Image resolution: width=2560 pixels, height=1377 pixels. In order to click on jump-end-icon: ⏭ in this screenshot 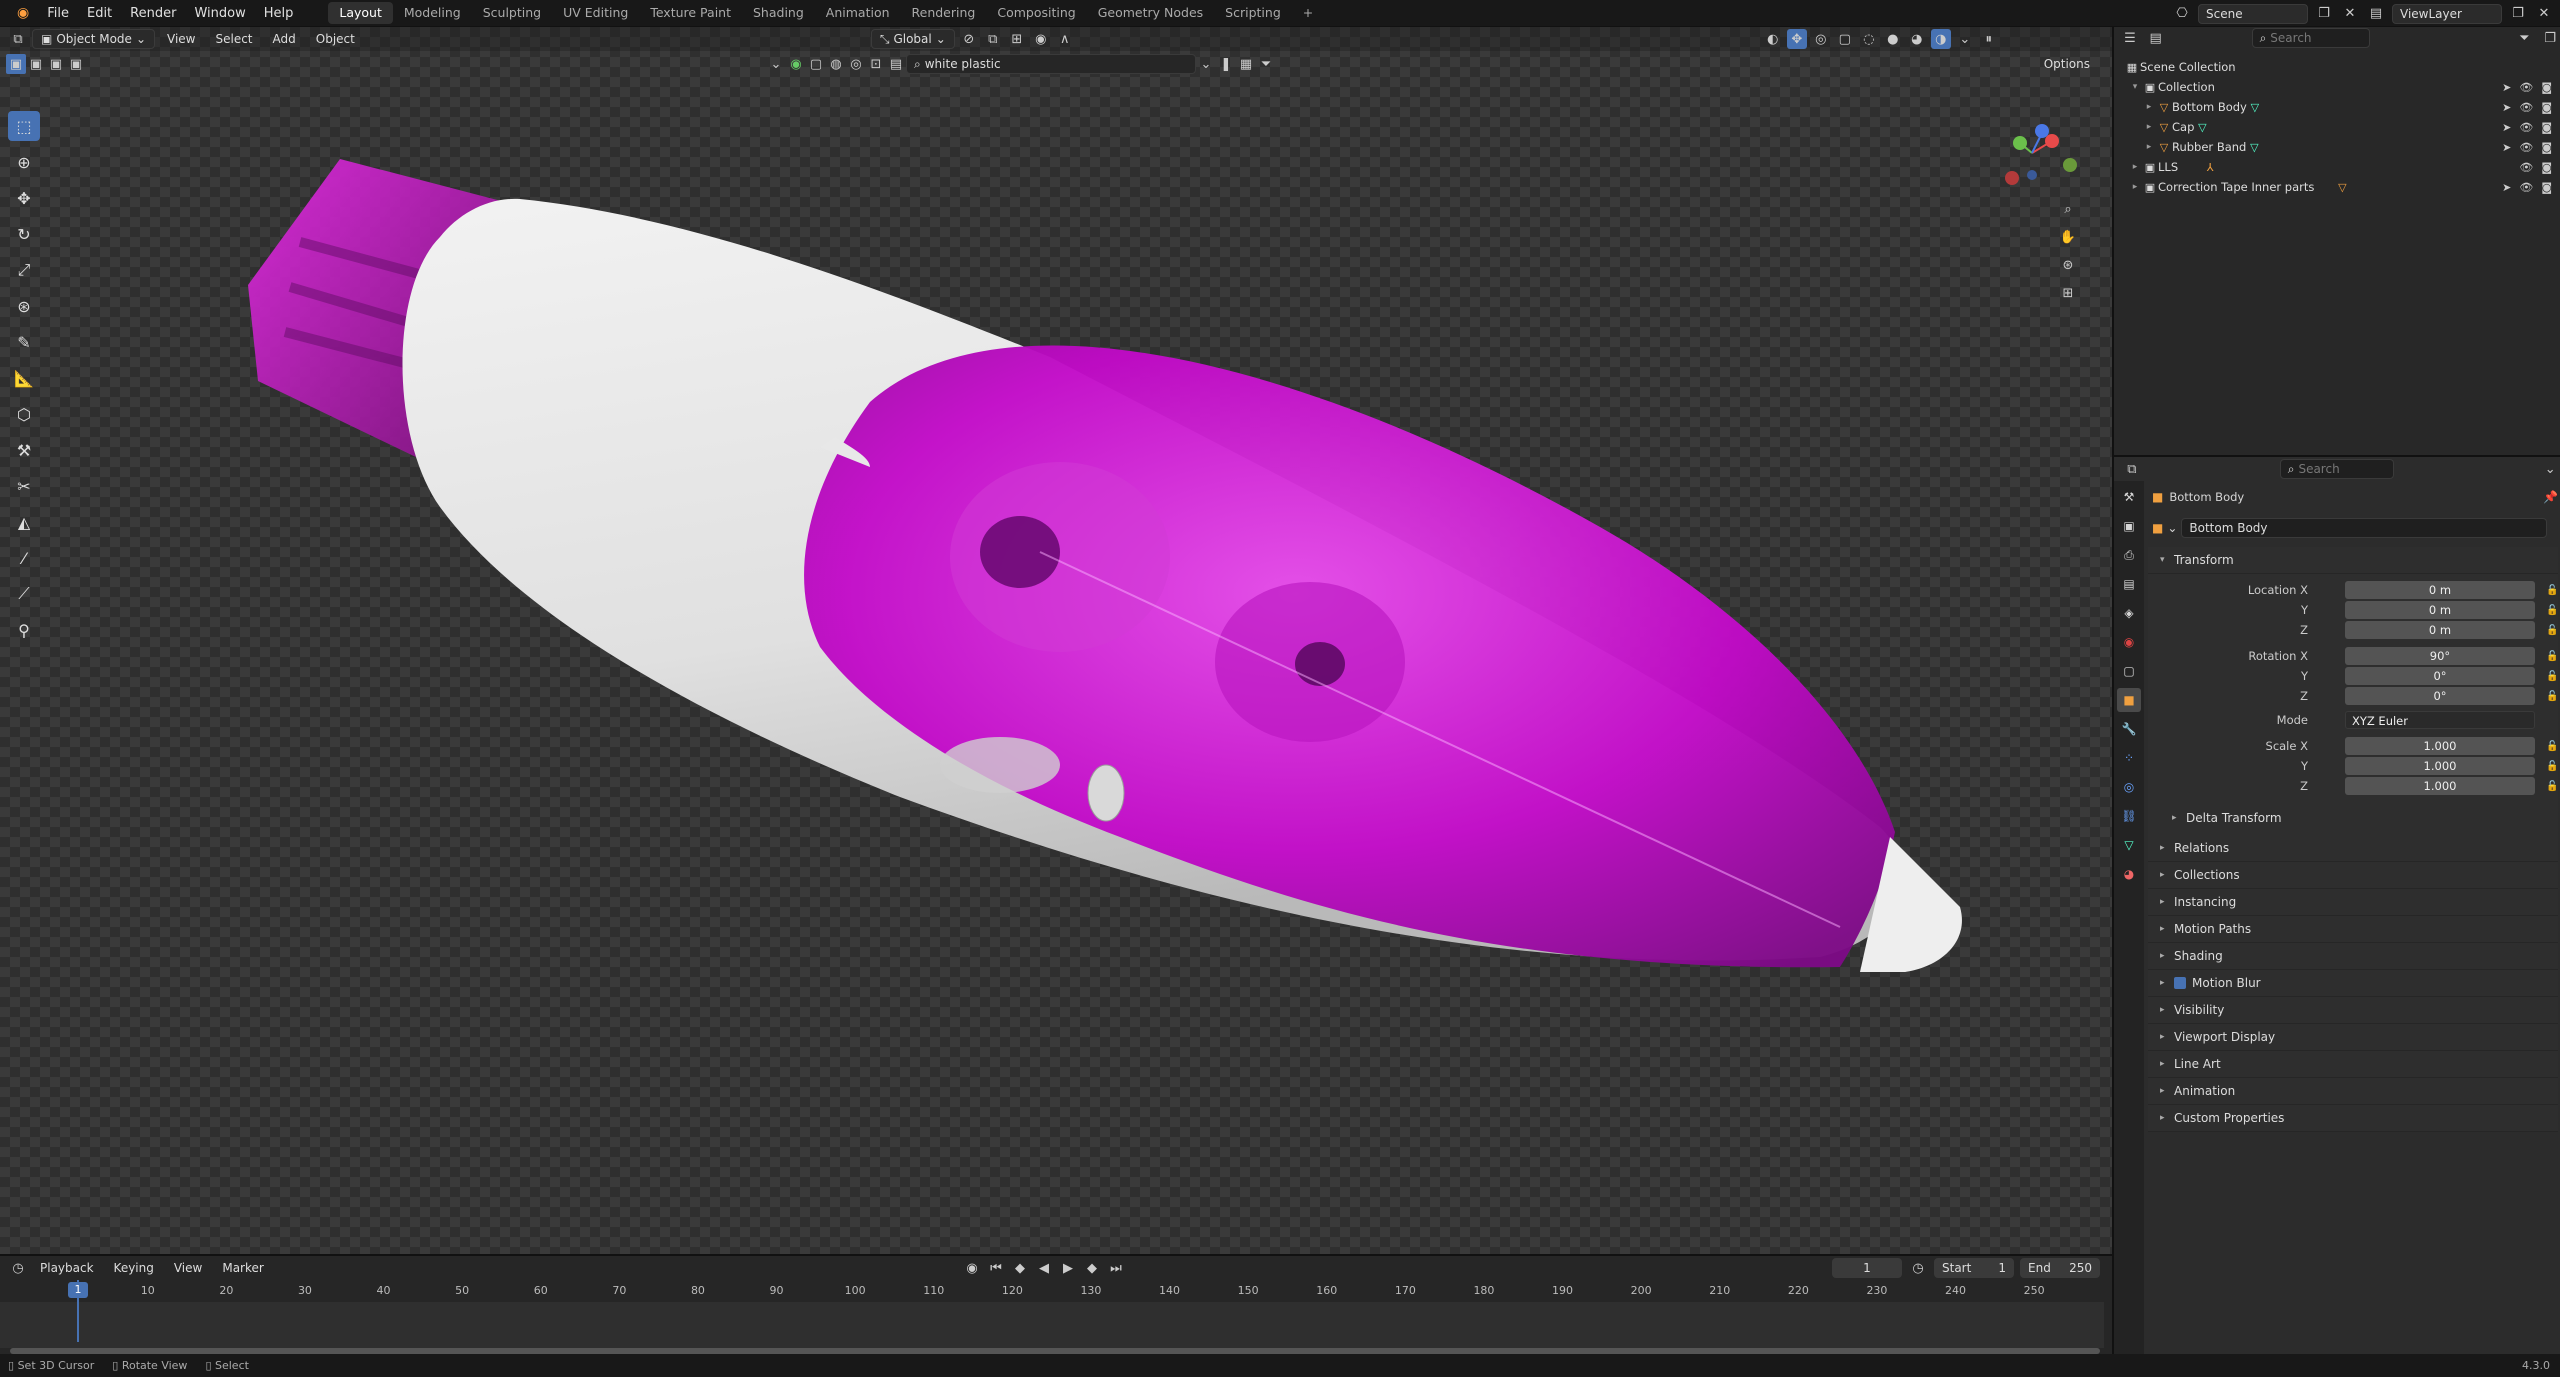, I will do `click(1116, 1268)`.